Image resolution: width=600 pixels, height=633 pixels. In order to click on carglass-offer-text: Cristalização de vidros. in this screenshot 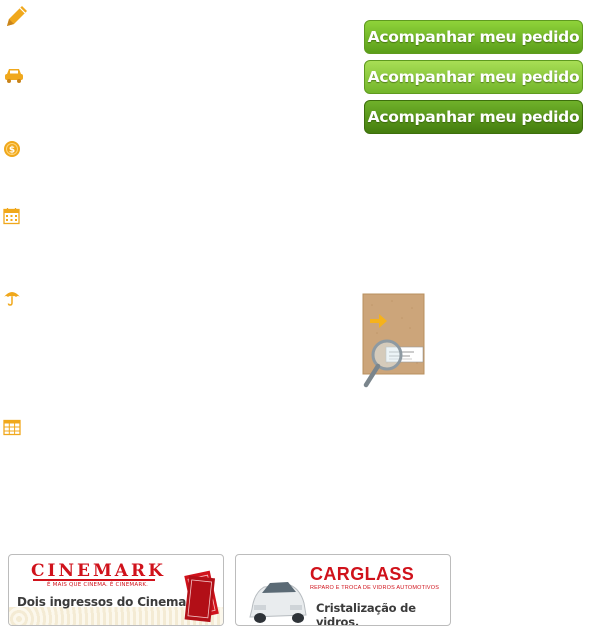, I will do `click(366, 613)`.